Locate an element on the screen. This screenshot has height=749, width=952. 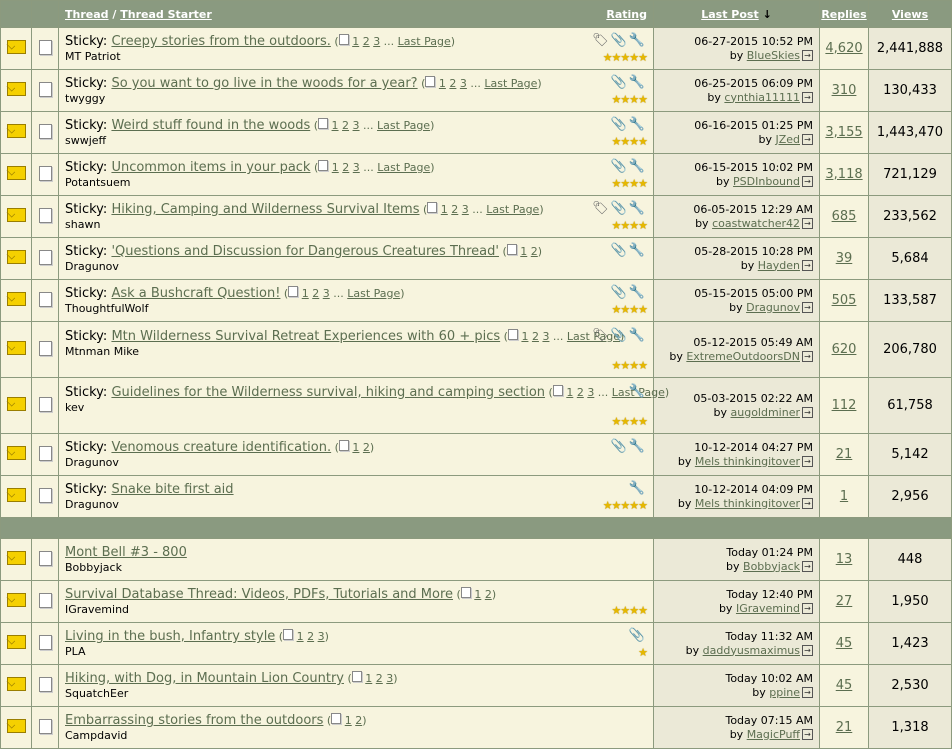
replies-link: 3,118 is located at coordinates (843, 174).